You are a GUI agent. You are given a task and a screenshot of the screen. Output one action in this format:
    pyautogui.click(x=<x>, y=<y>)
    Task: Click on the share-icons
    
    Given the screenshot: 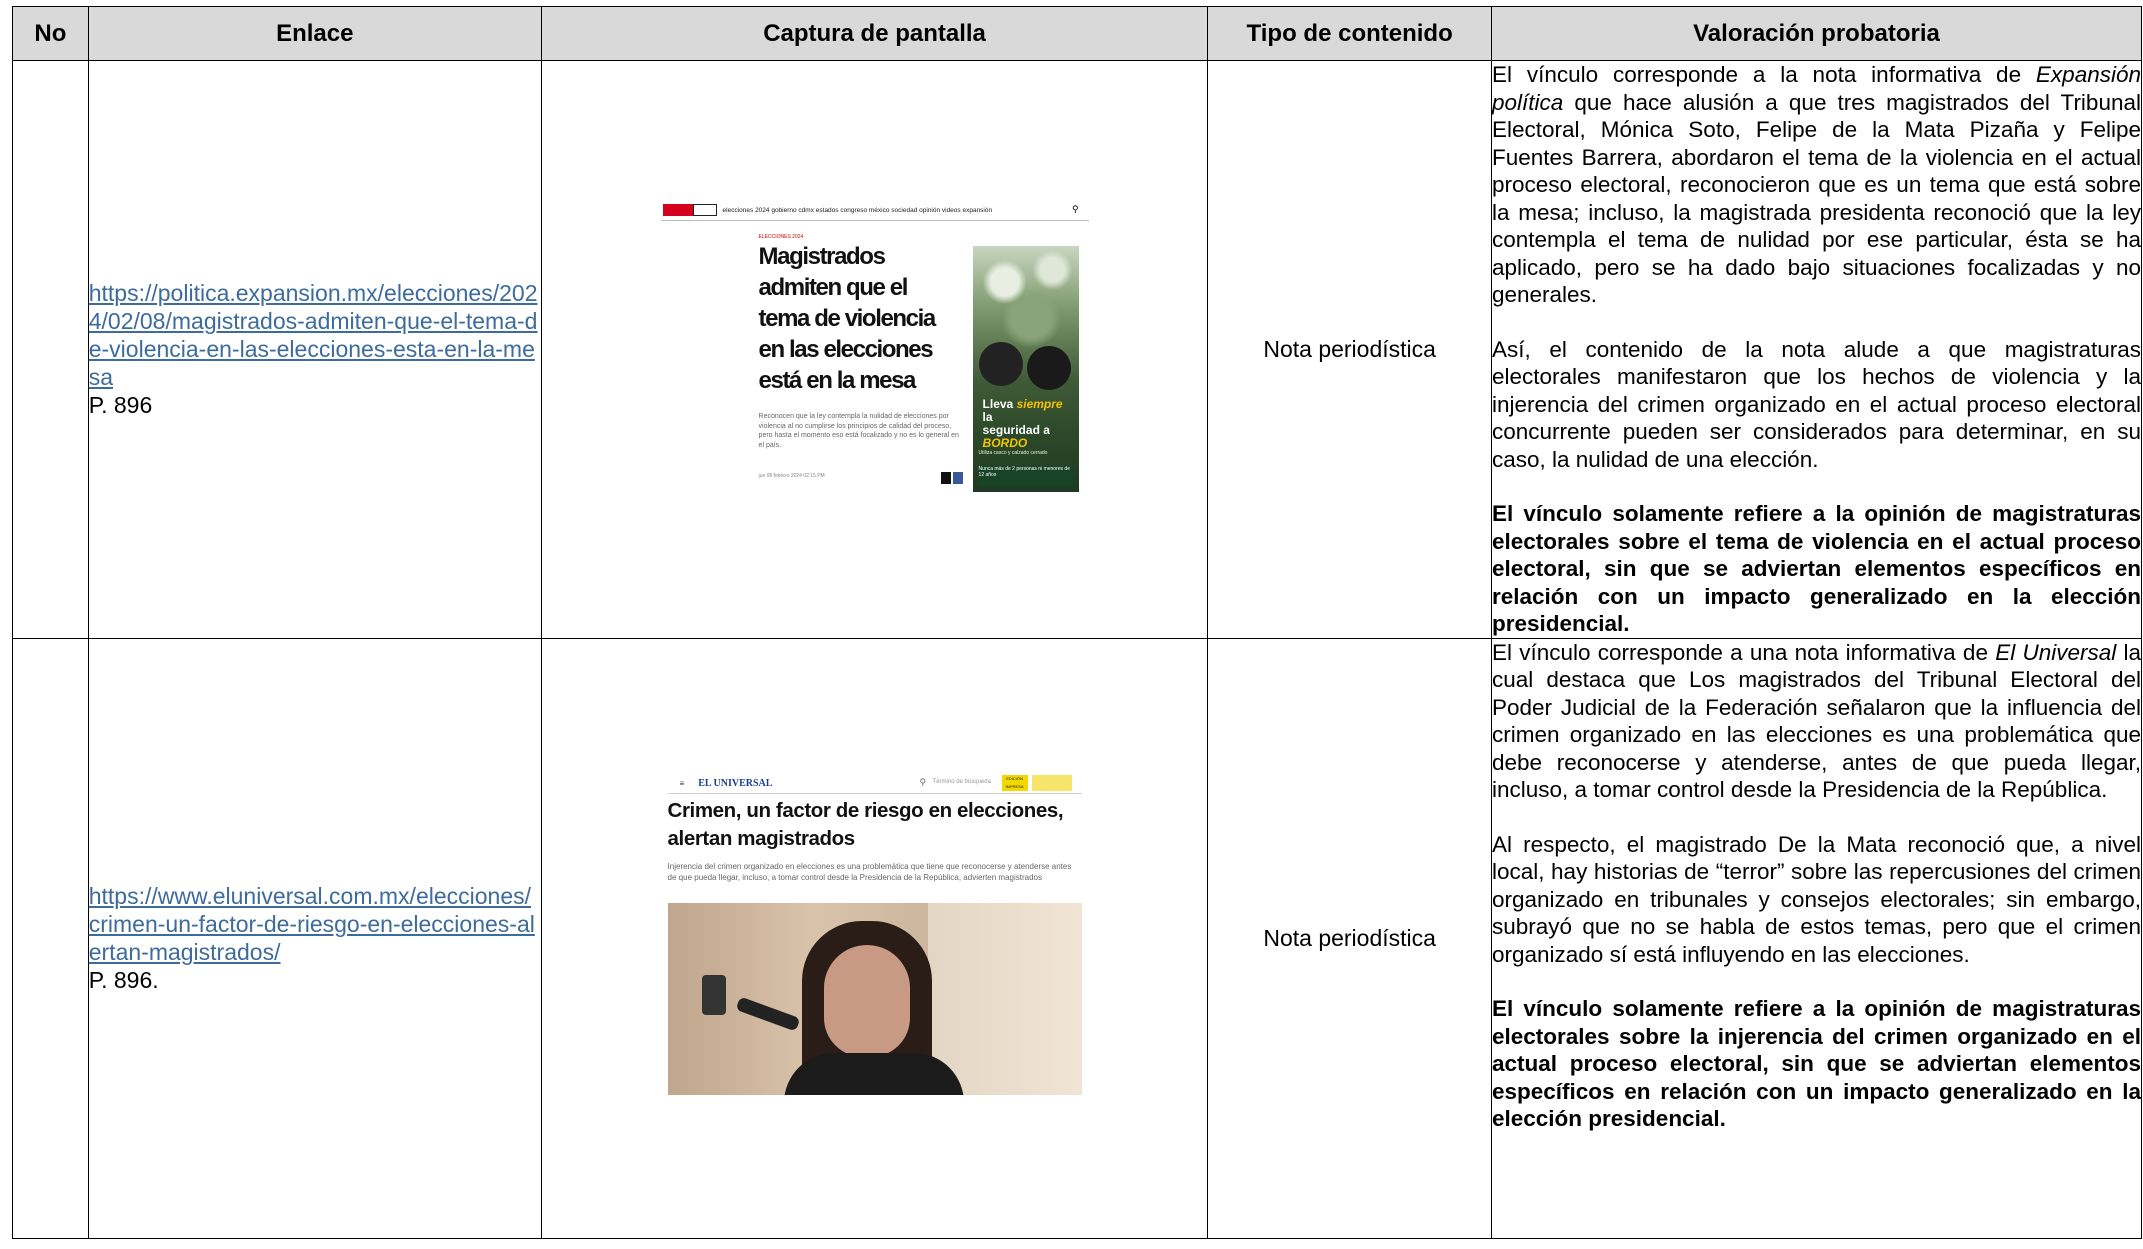 What is the action you would take?
    pyautogui.click(x=951, y=478)
    